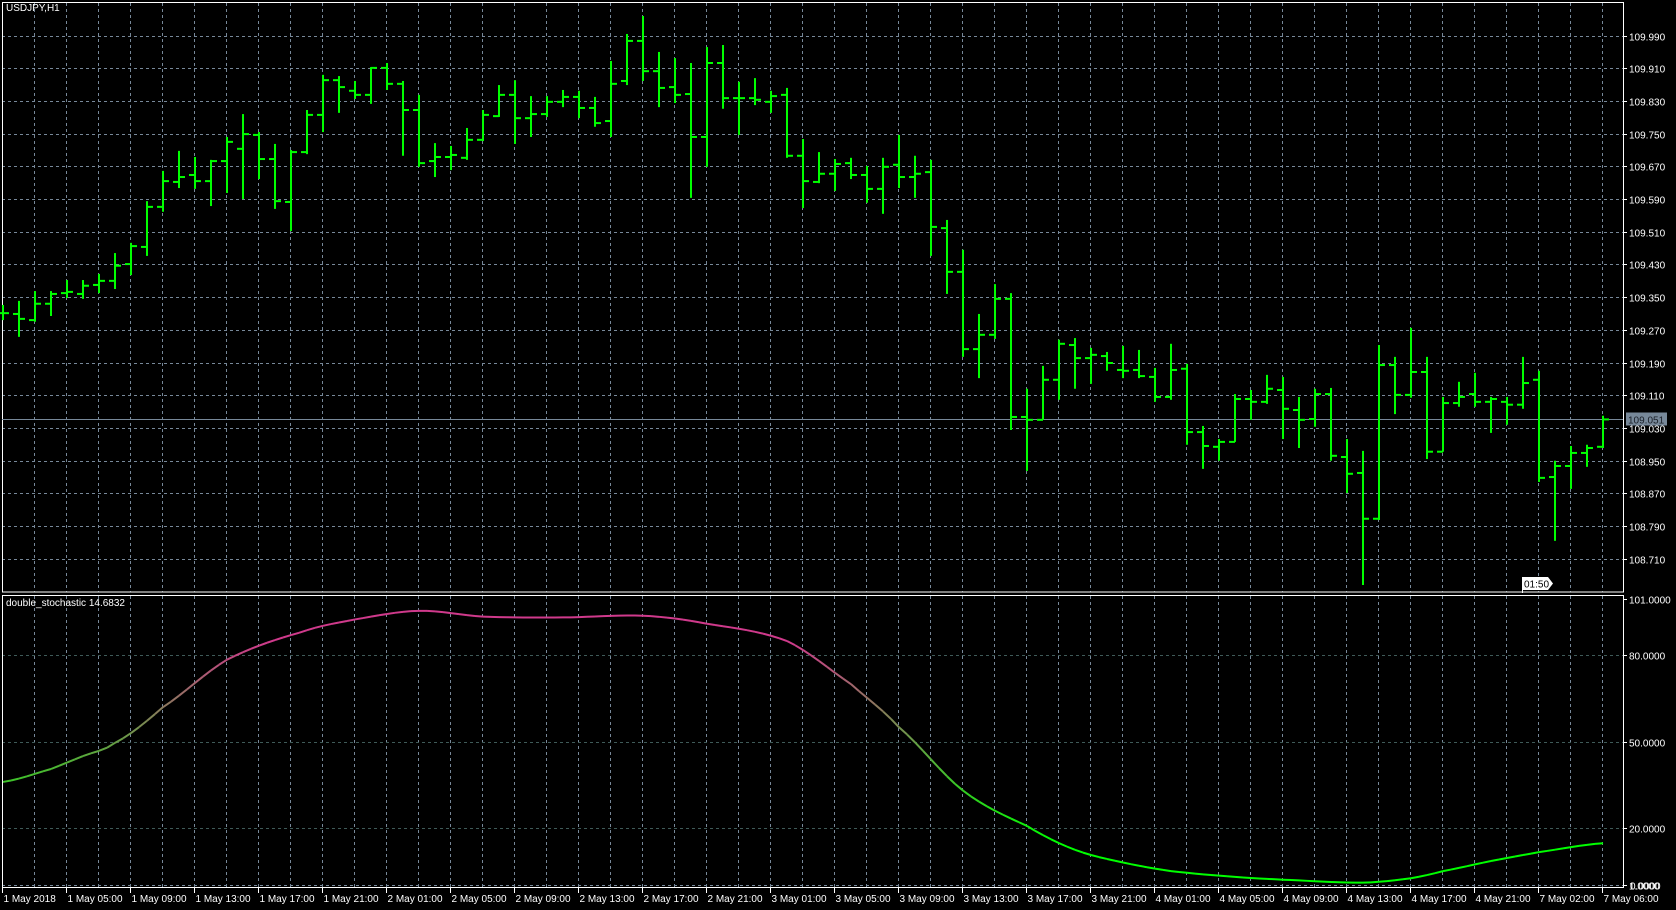 This screenshot has width=1676, height=910. I want to click on current-price-label: 109.051, so click(1646, 421).